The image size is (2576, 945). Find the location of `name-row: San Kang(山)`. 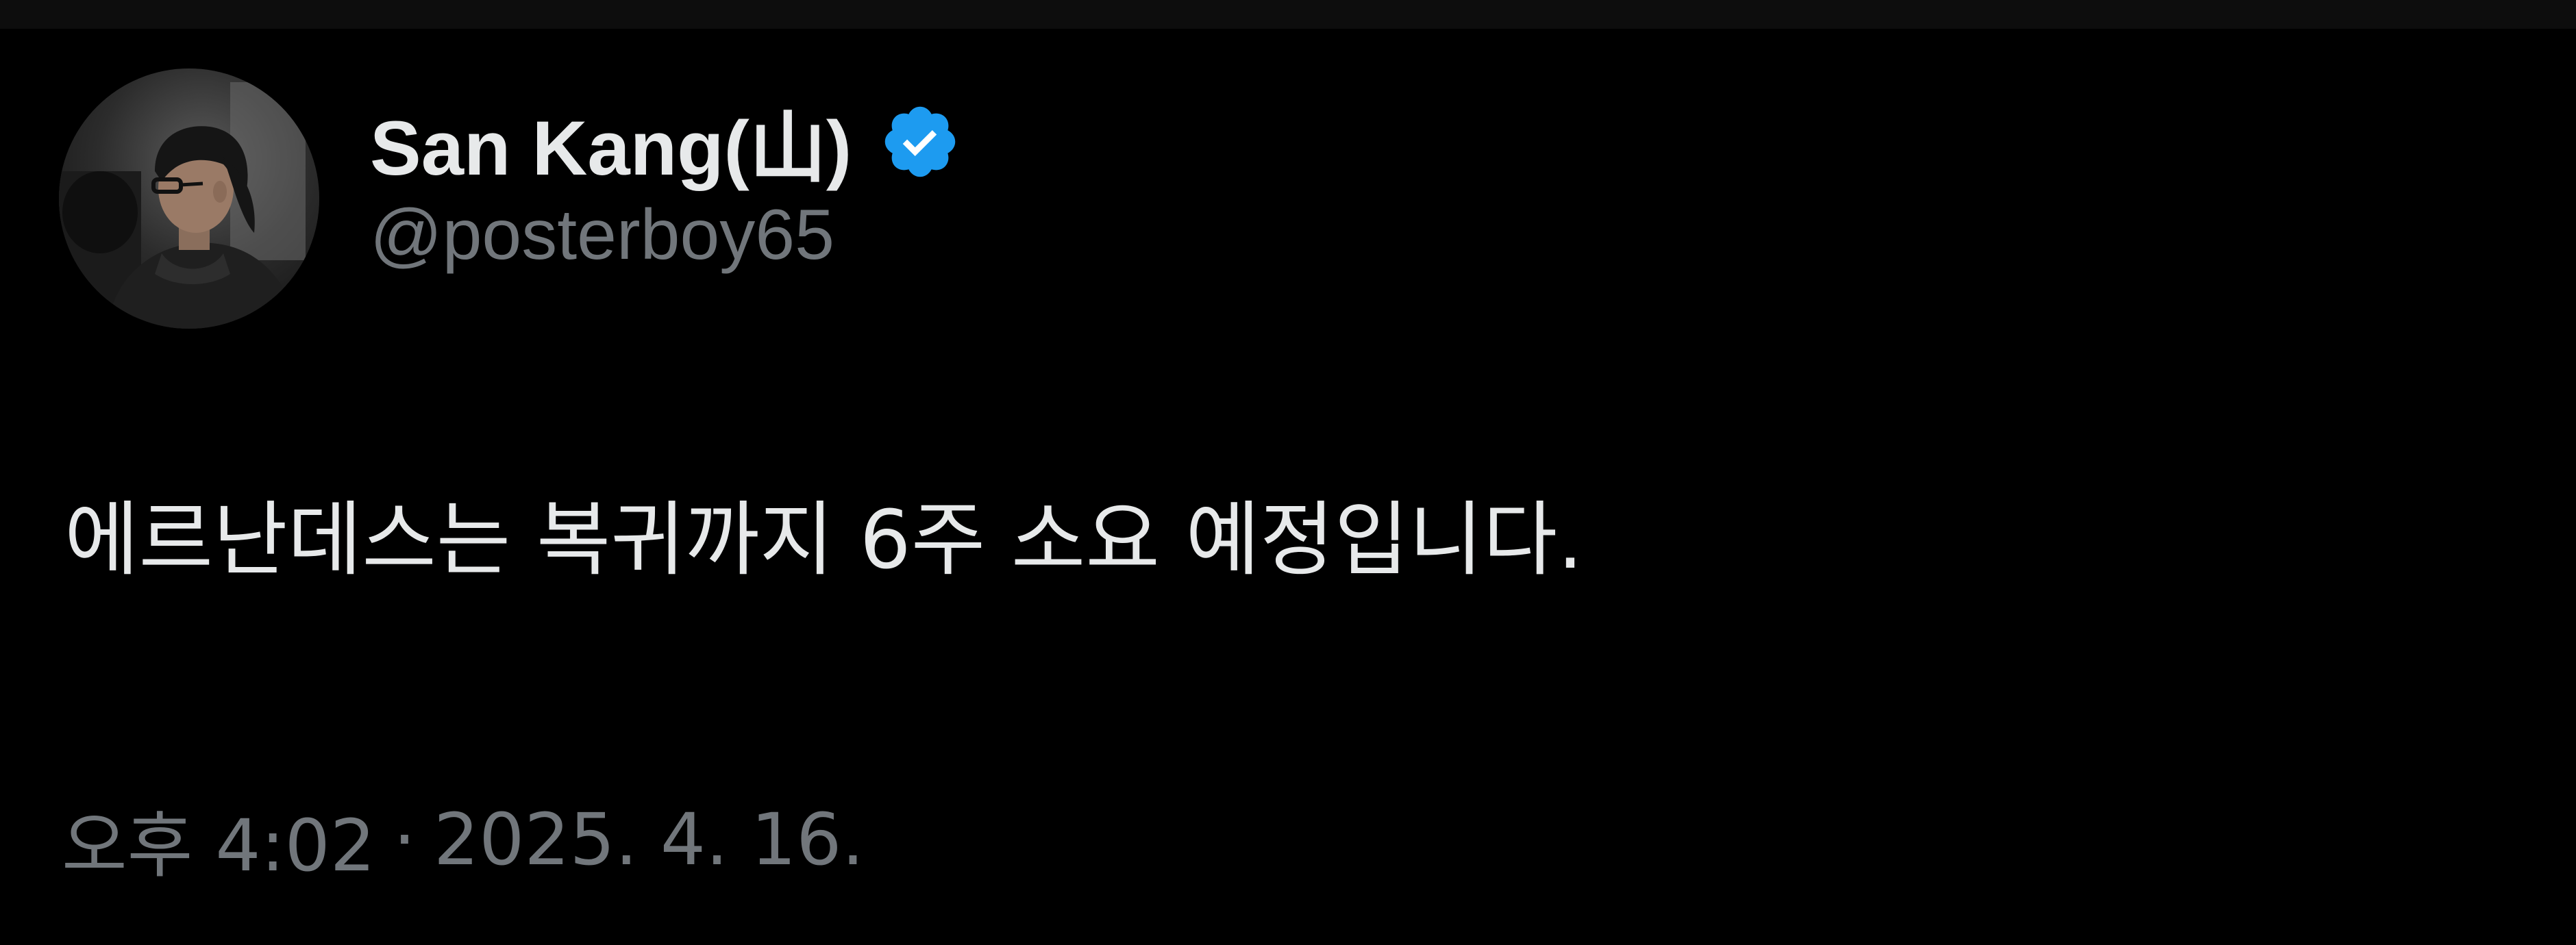

name-row: San Kang(山) is located at coordinates (665, 144).